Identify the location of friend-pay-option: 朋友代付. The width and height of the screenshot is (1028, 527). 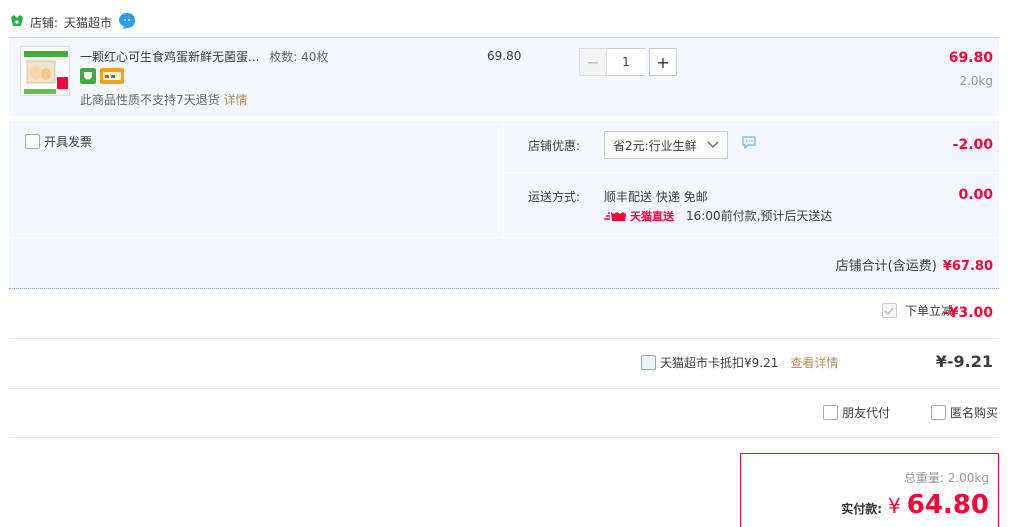
(856, 412).